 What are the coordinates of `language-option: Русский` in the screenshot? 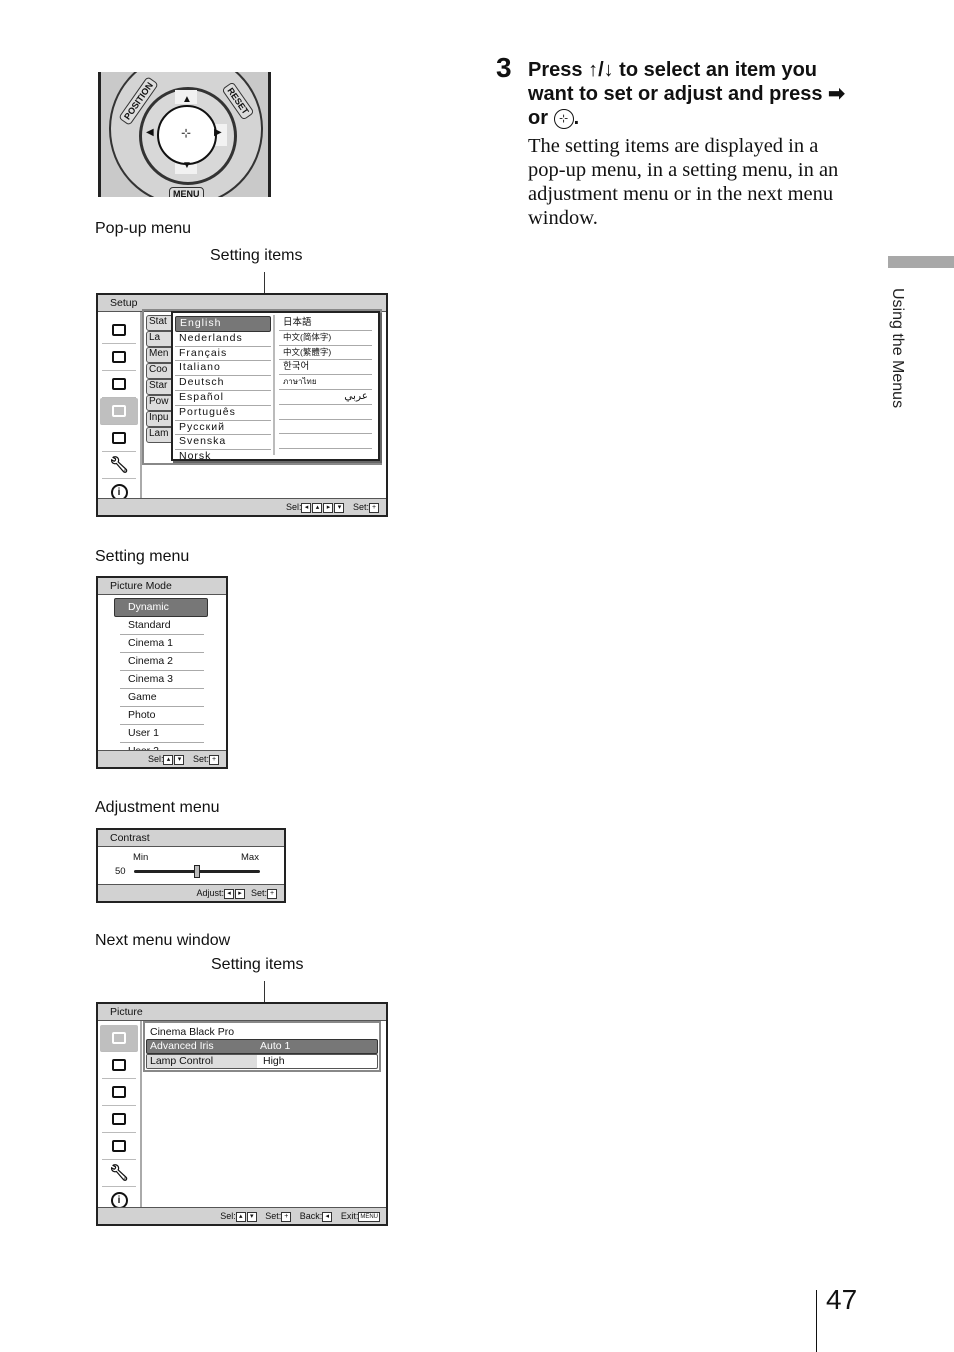 It's located at (223, 428).